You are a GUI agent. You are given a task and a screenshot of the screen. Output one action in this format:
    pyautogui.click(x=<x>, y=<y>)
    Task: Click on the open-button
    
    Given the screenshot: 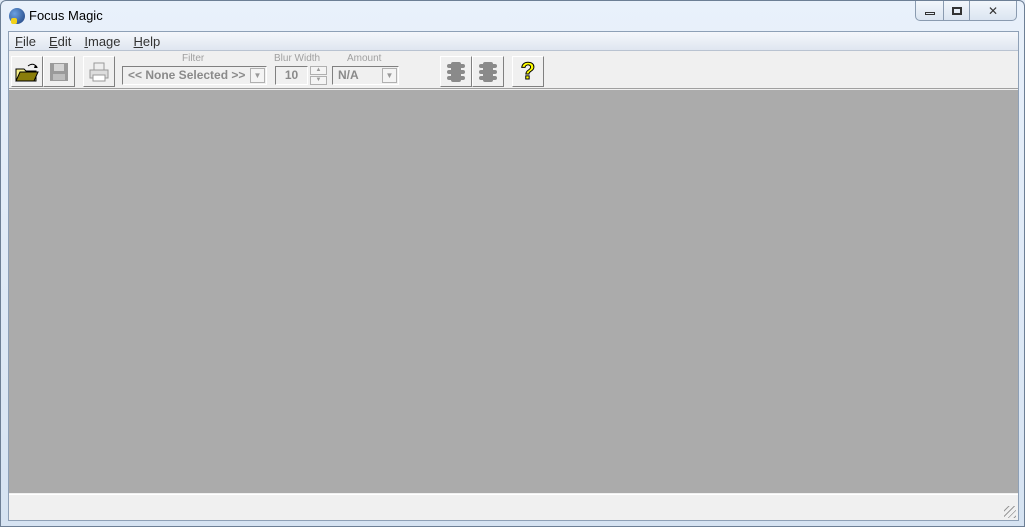 What is the action you would take?
    pyautogui.click(x=27, y=71)
    